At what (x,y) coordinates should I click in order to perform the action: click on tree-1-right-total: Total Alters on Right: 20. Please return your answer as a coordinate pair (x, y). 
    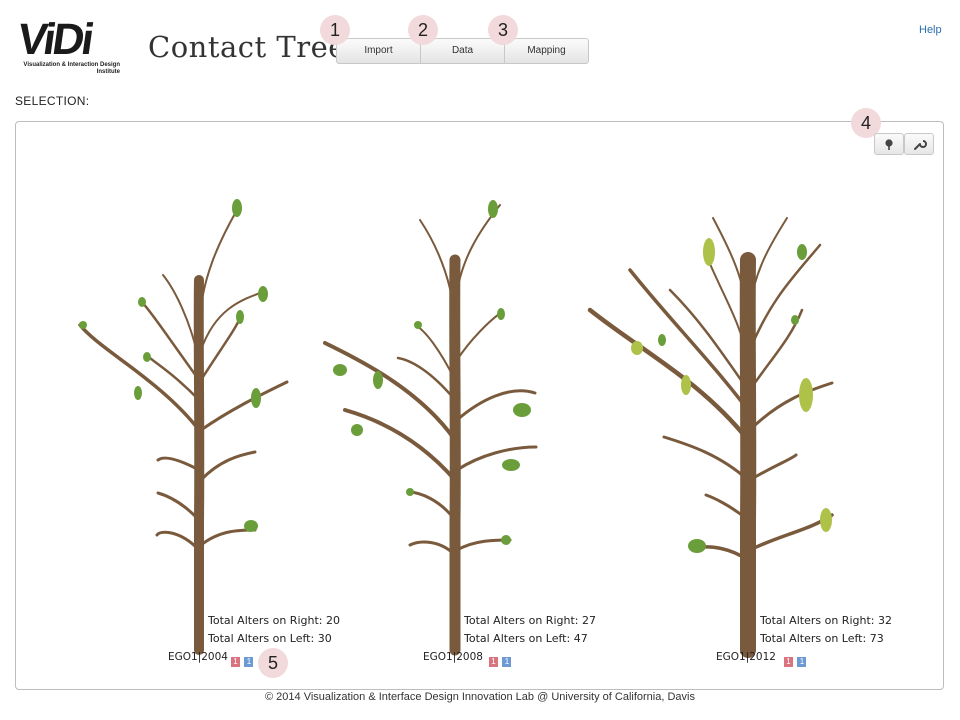
    Looking at the image, I should click on (274, 620).